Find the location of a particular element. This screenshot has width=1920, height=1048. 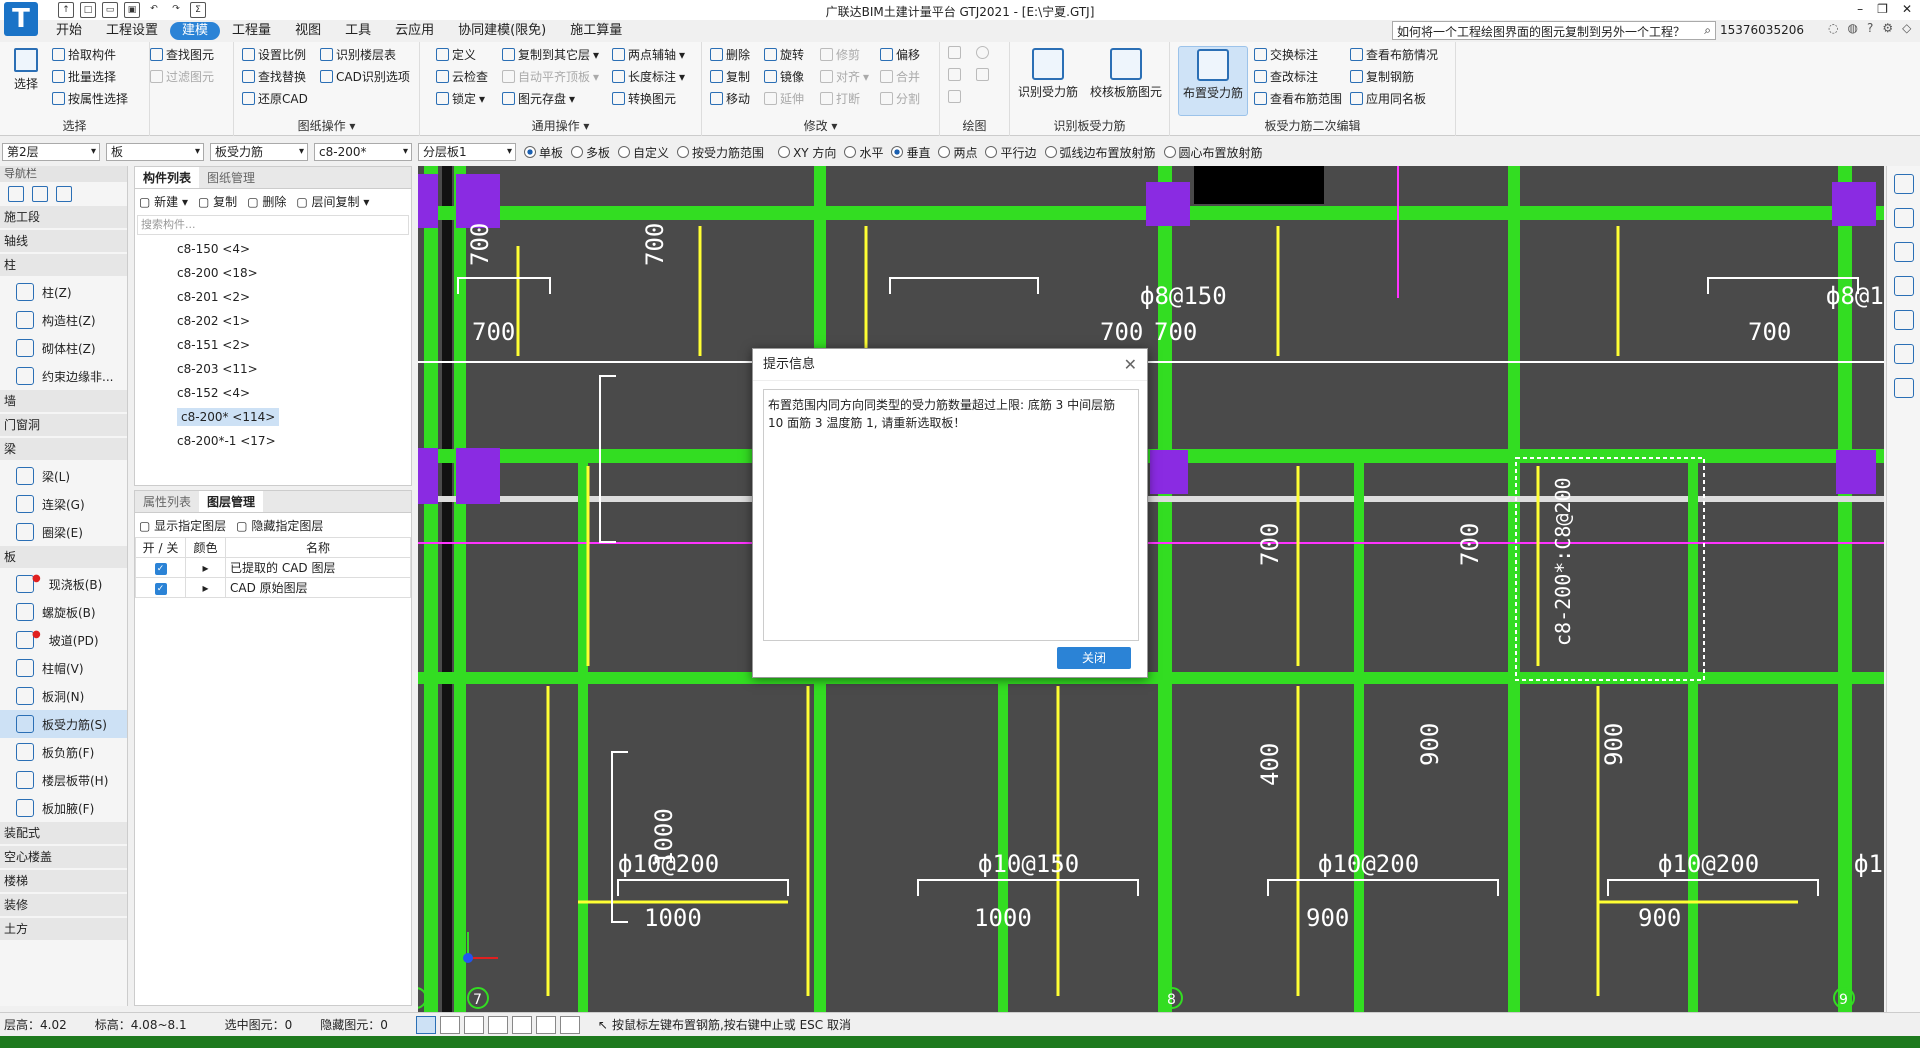

layer-color: ▸ is located at coordinates (205, 587).